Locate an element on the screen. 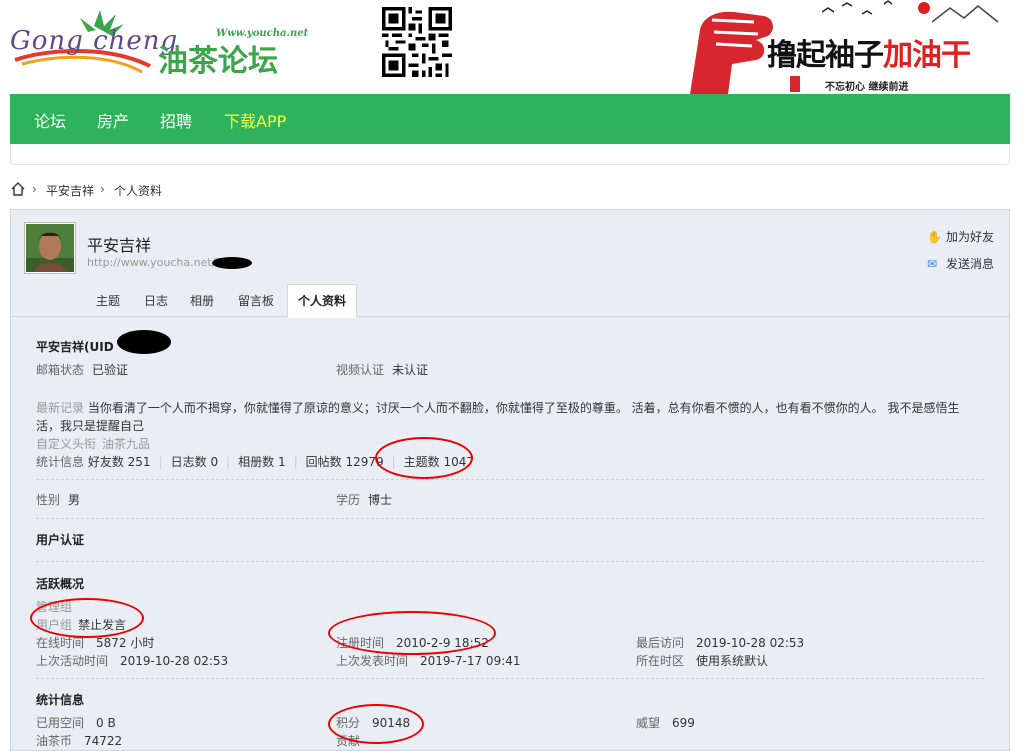 The height and width of the screenshot is (751, 1026). main-nav: 论坛 房产 招聘 下载APP is located at coordinates (510, 119).